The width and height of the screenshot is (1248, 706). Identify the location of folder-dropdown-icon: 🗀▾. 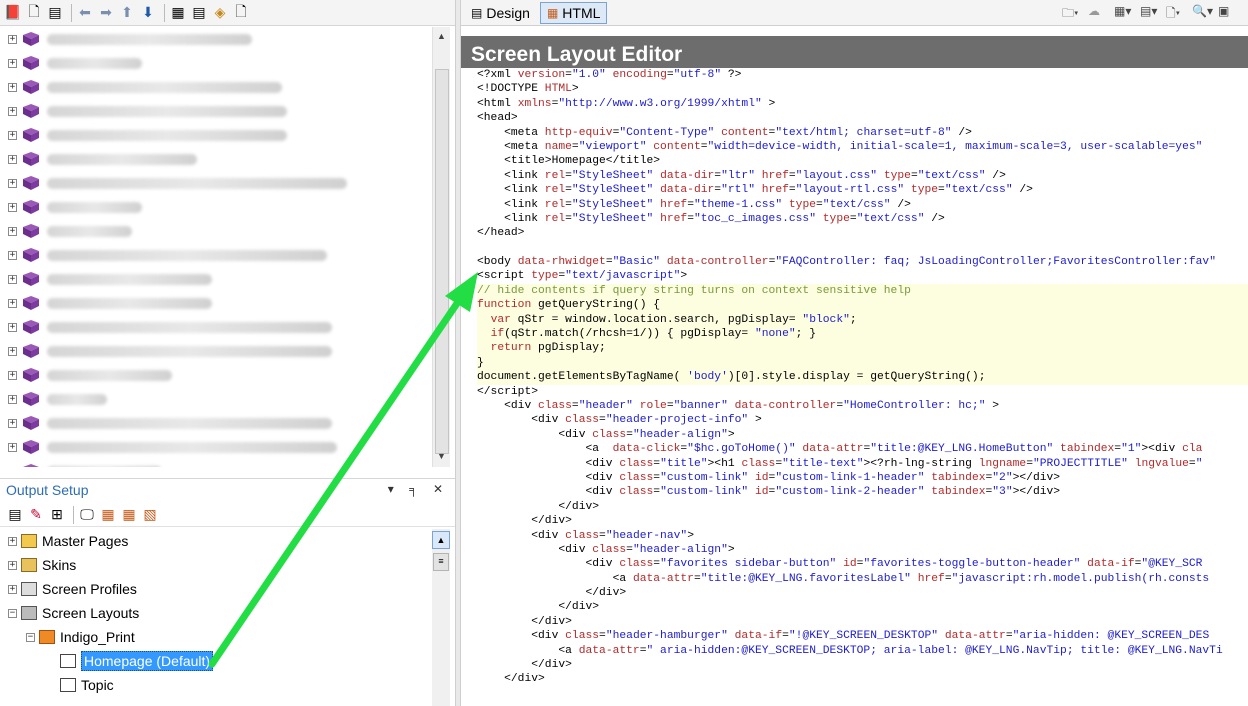
(1075, 13).